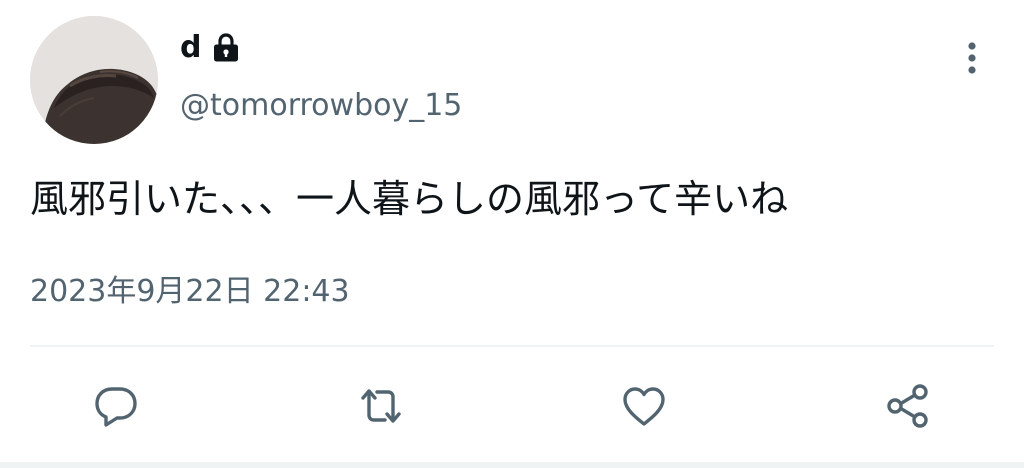 The height and width of the screenshot is (468, 1024). I want to click on share-button, so click(908, 406).